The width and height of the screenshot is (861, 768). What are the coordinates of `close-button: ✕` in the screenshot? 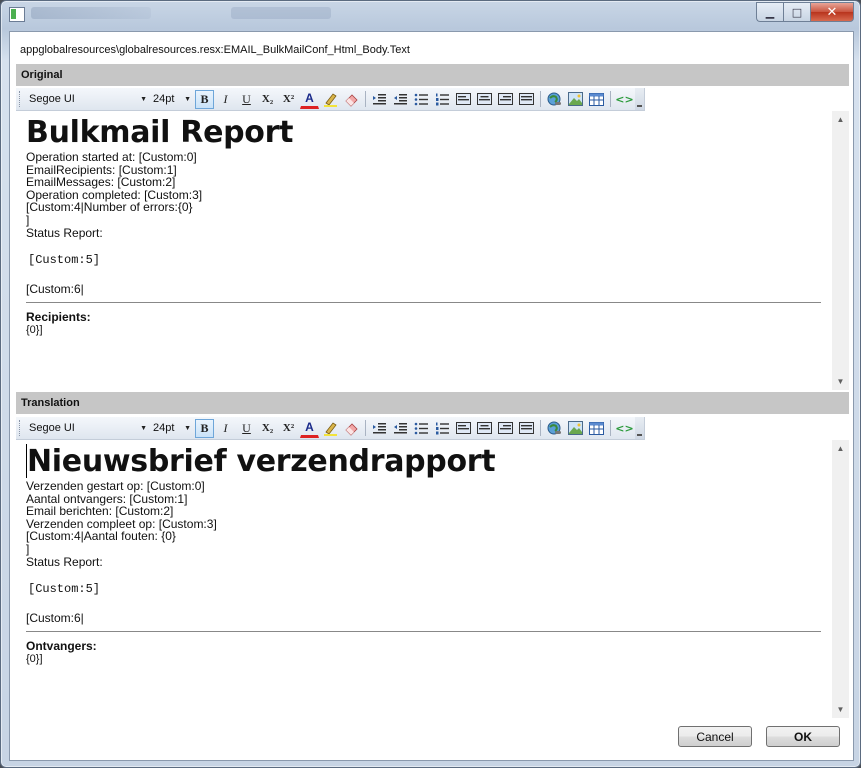 It's located at (832, 12).